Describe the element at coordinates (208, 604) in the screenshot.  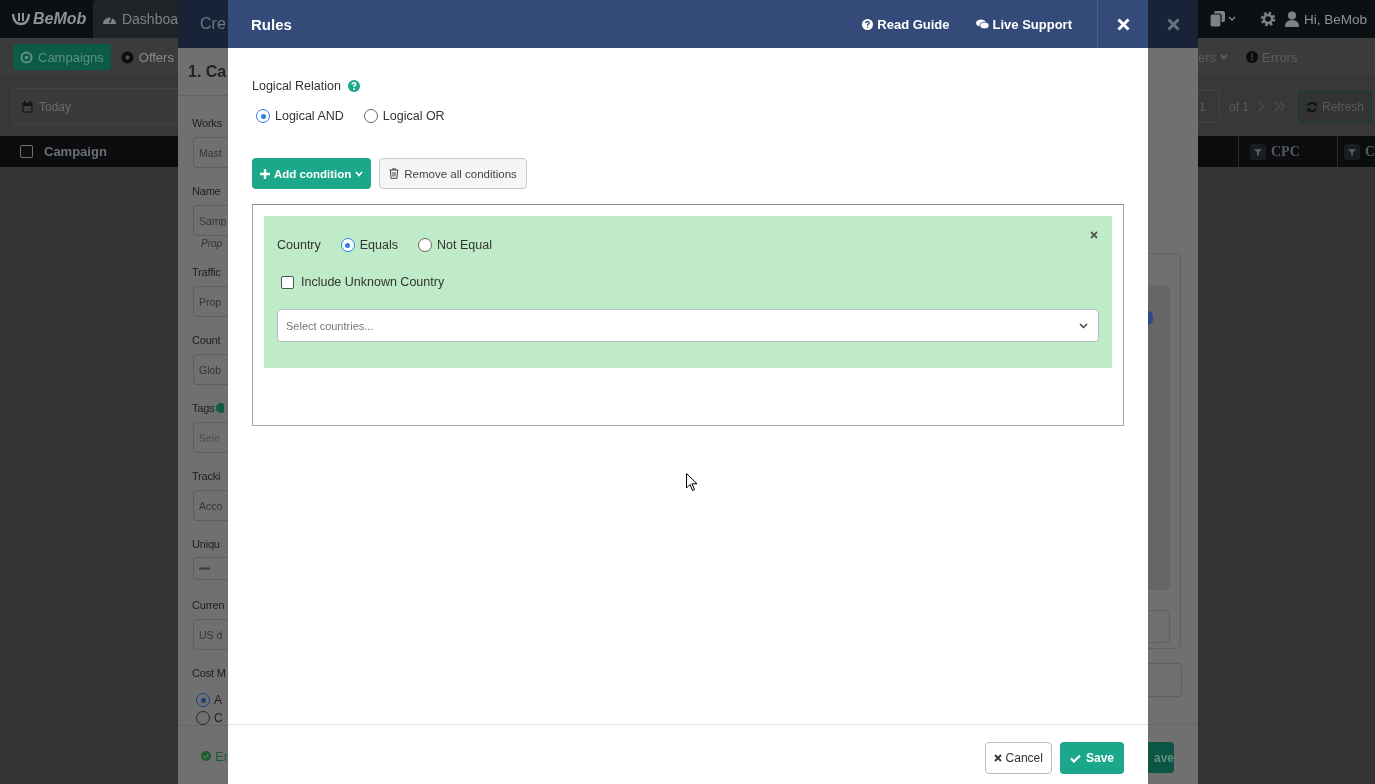
I see `field-label: Curren` at that location.